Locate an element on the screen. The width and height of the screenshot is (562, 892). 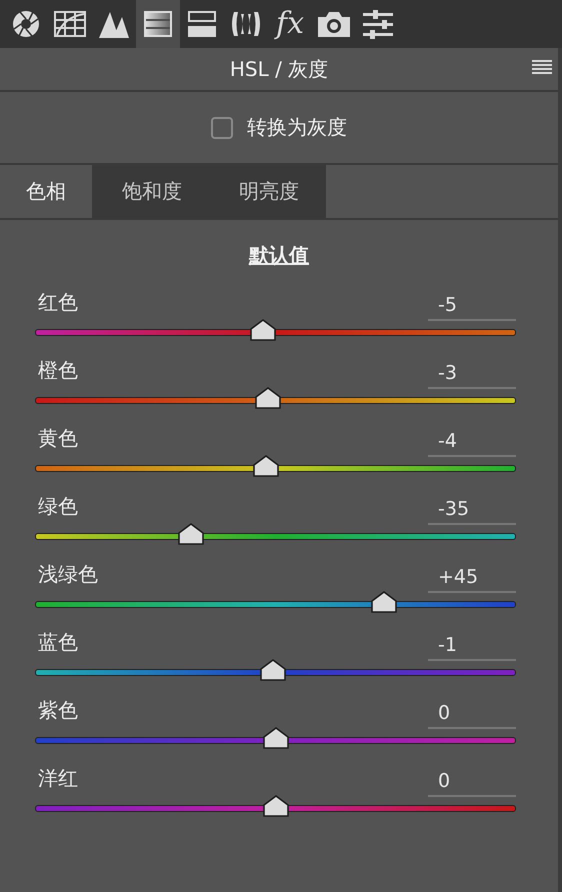
default-link: 默认值 is located at coordinates (279, 255).